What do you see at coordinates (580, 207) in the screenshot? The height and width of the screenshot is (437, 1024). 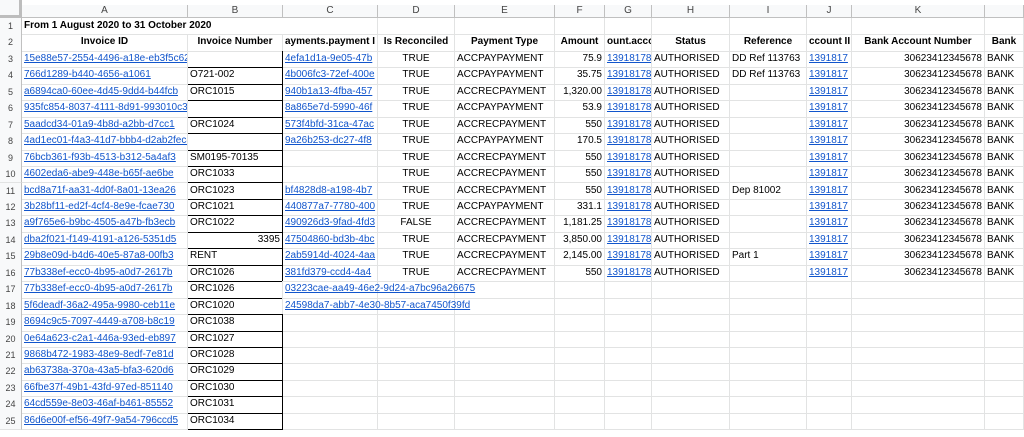 I see `data-cell: 331.1` at bounding box center [580, 207].